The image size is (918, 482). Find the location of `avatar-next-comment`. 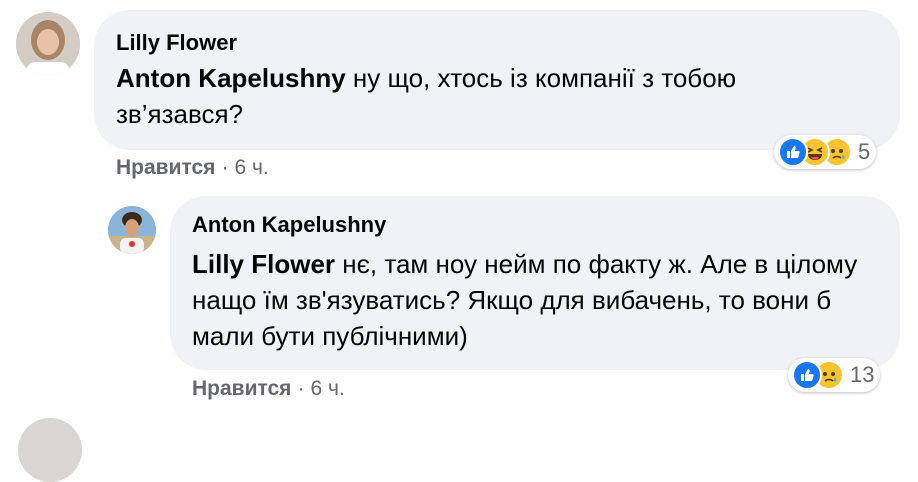

avatar-next-comment is located at coordinates (50, 450).